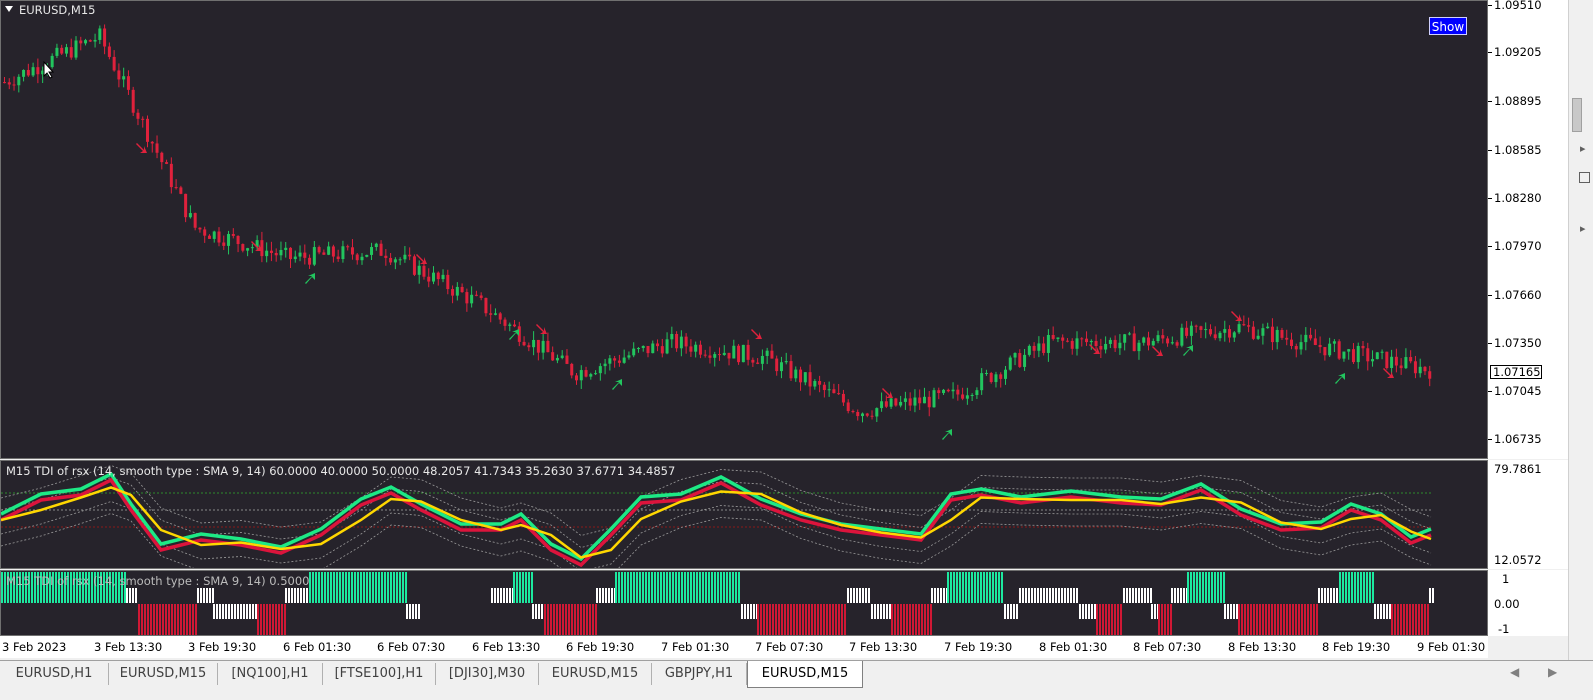 This screenshot has height=700, width=1593. I want to click on tab-eurusd-m15-active: EURUSD,M15, so click(805, 674).